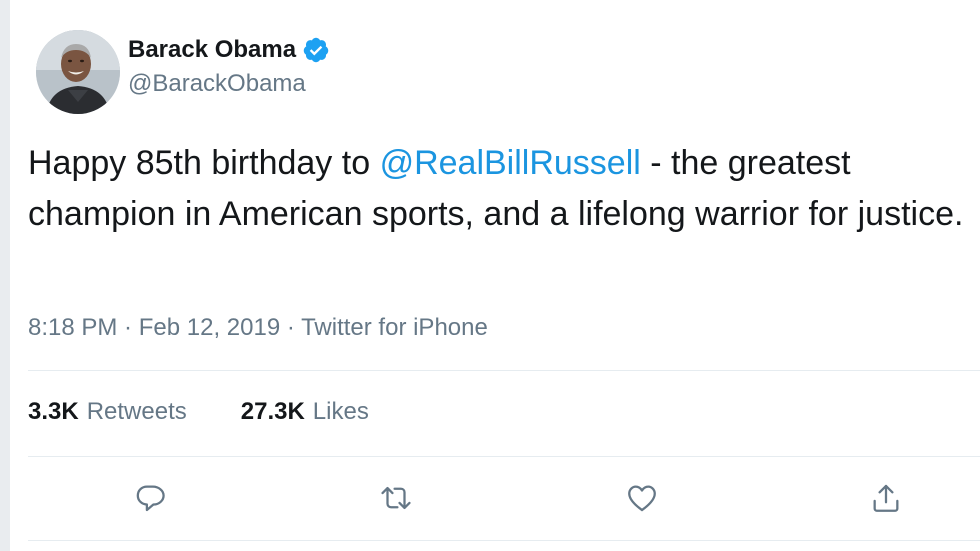 The width and height of the screenshot is (980, 551). Describe the element at coordinates (209, 327) in the screenshot. I see `tweet-date: Feb 12, 2019` at that location.